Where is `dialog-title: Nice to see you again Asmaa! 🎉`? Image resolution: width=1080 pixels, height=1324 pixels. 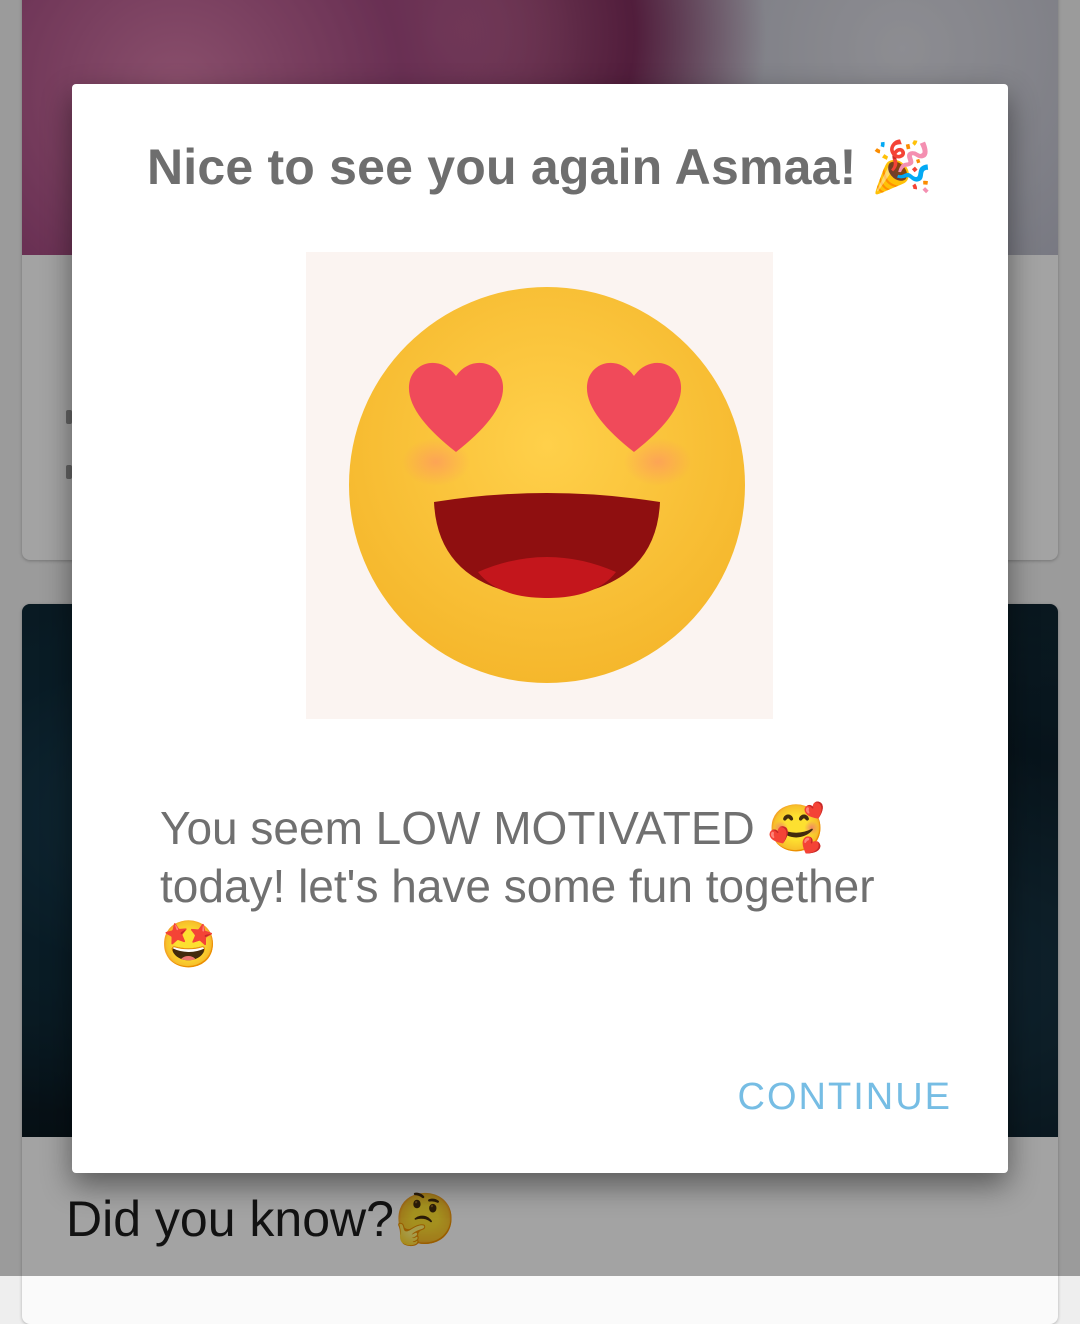
dialog-title: Nice to see you again Asmaa! 🎉 is located at coordinates (540, 167).